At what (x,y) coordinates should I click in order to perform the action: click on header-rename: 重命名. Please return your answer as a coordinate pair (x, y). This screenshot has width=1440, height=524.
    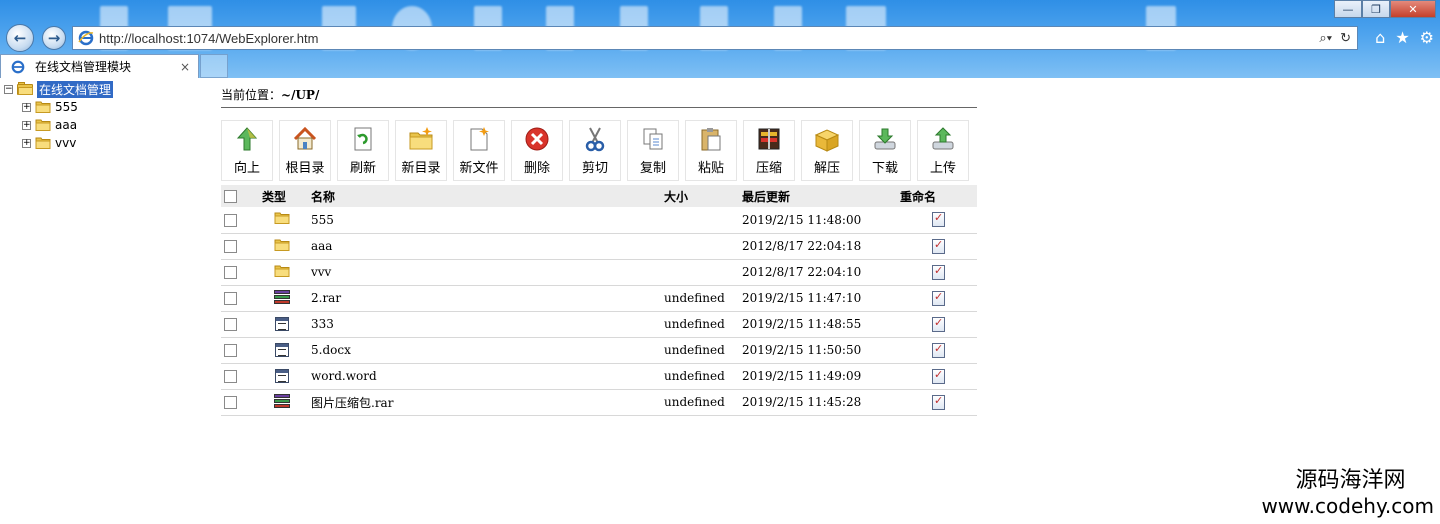
    Looking at the image, I should click on (938, 196).